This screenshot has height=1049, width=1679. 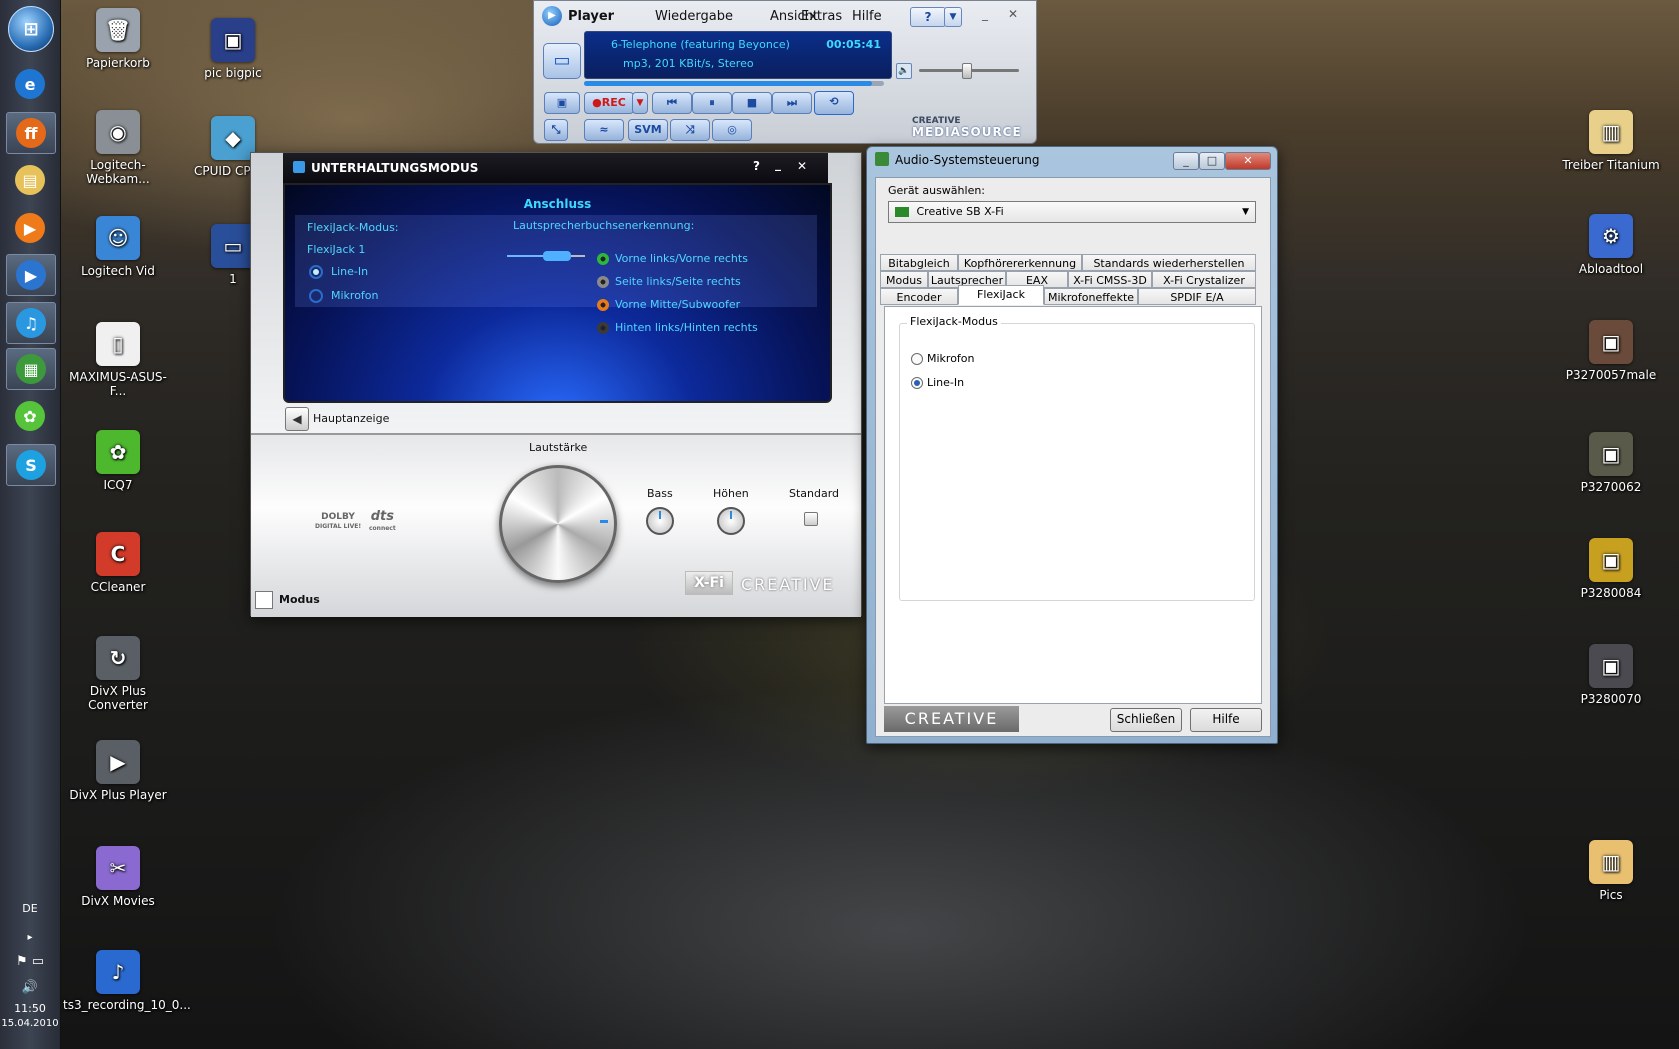 What do you see at coordinates (299, 599) in the screenshot?
I see `mode-label: Modus` at bounding box center [299, 599].